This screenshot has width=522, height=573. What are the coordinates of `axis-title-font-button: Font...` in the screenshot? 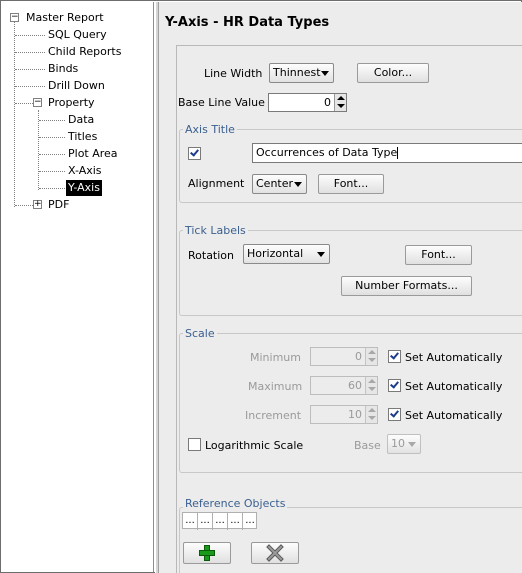 It's located at (351, 184).